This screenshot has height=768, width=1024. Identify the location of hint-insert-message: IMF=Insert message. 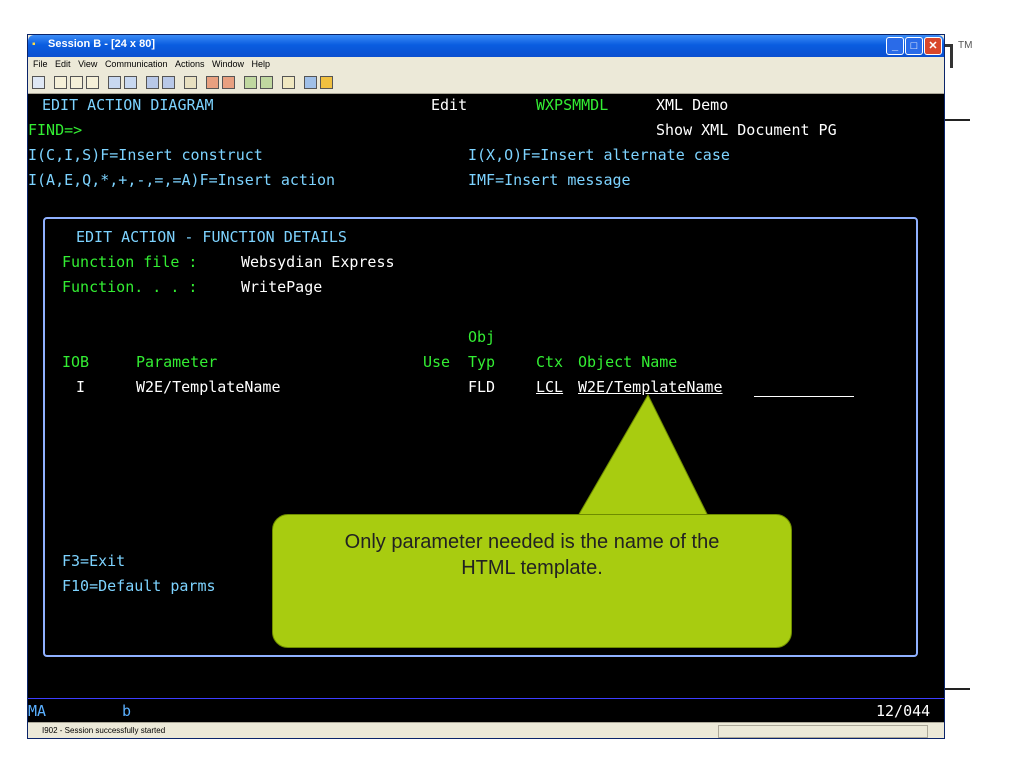
(549, 180).